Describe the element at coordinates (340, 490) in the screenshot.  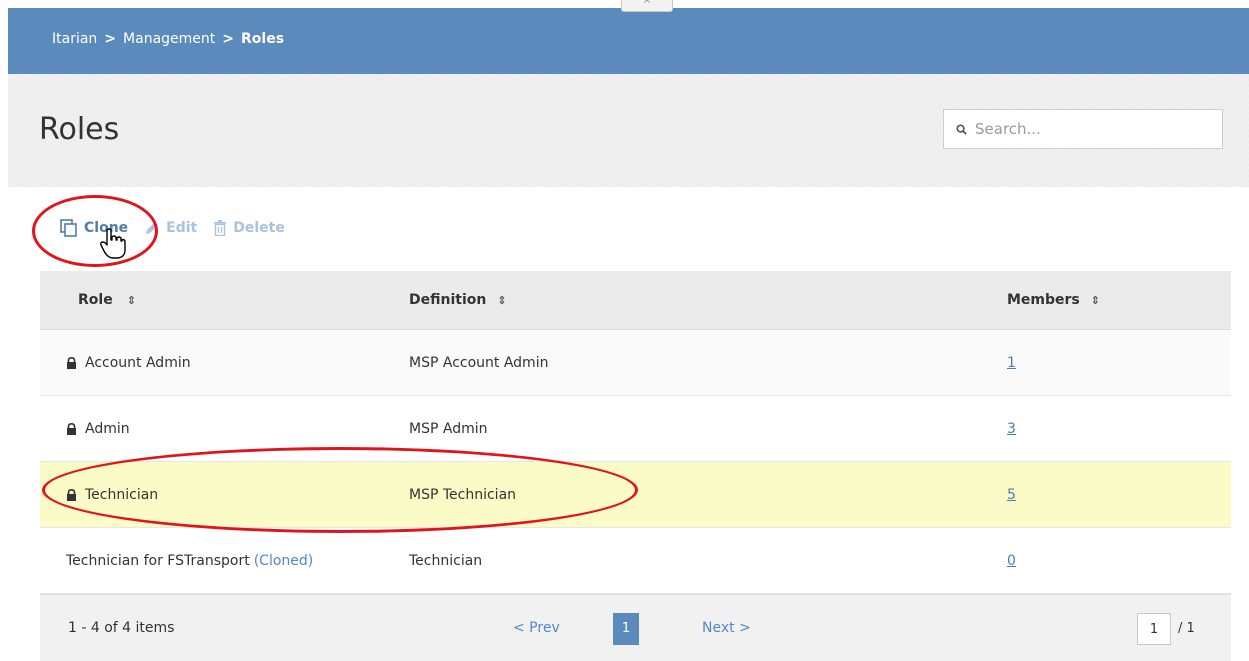
I see `technician-highlight-annotation` at that location.